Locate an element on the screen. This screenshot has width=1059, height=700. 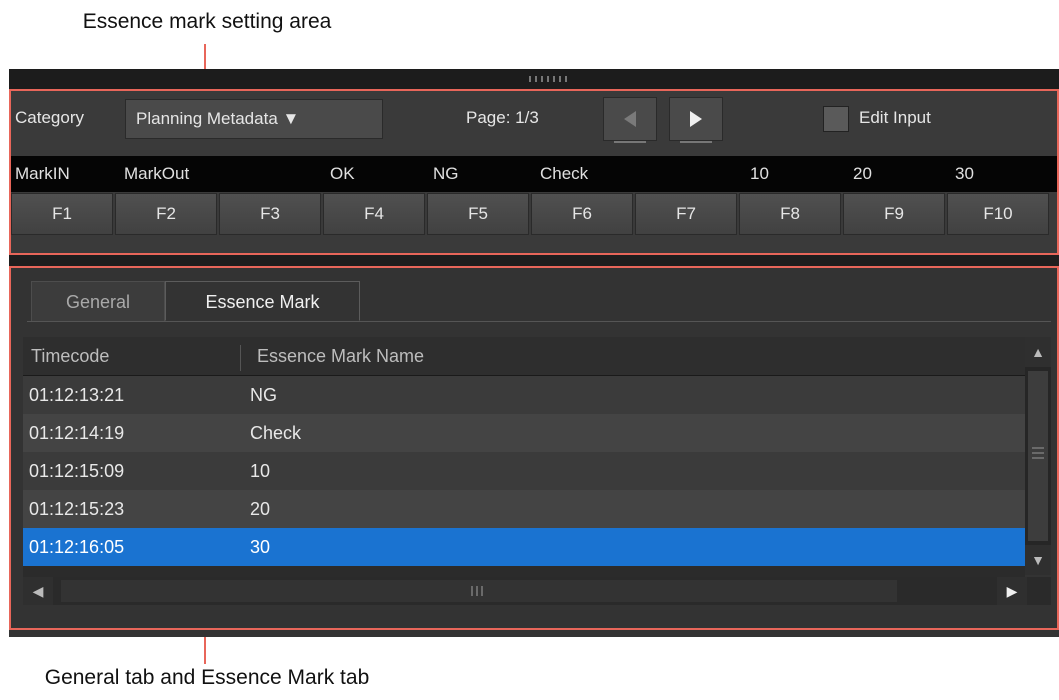
panel-resize-bar is located at coordinates (534, 79).